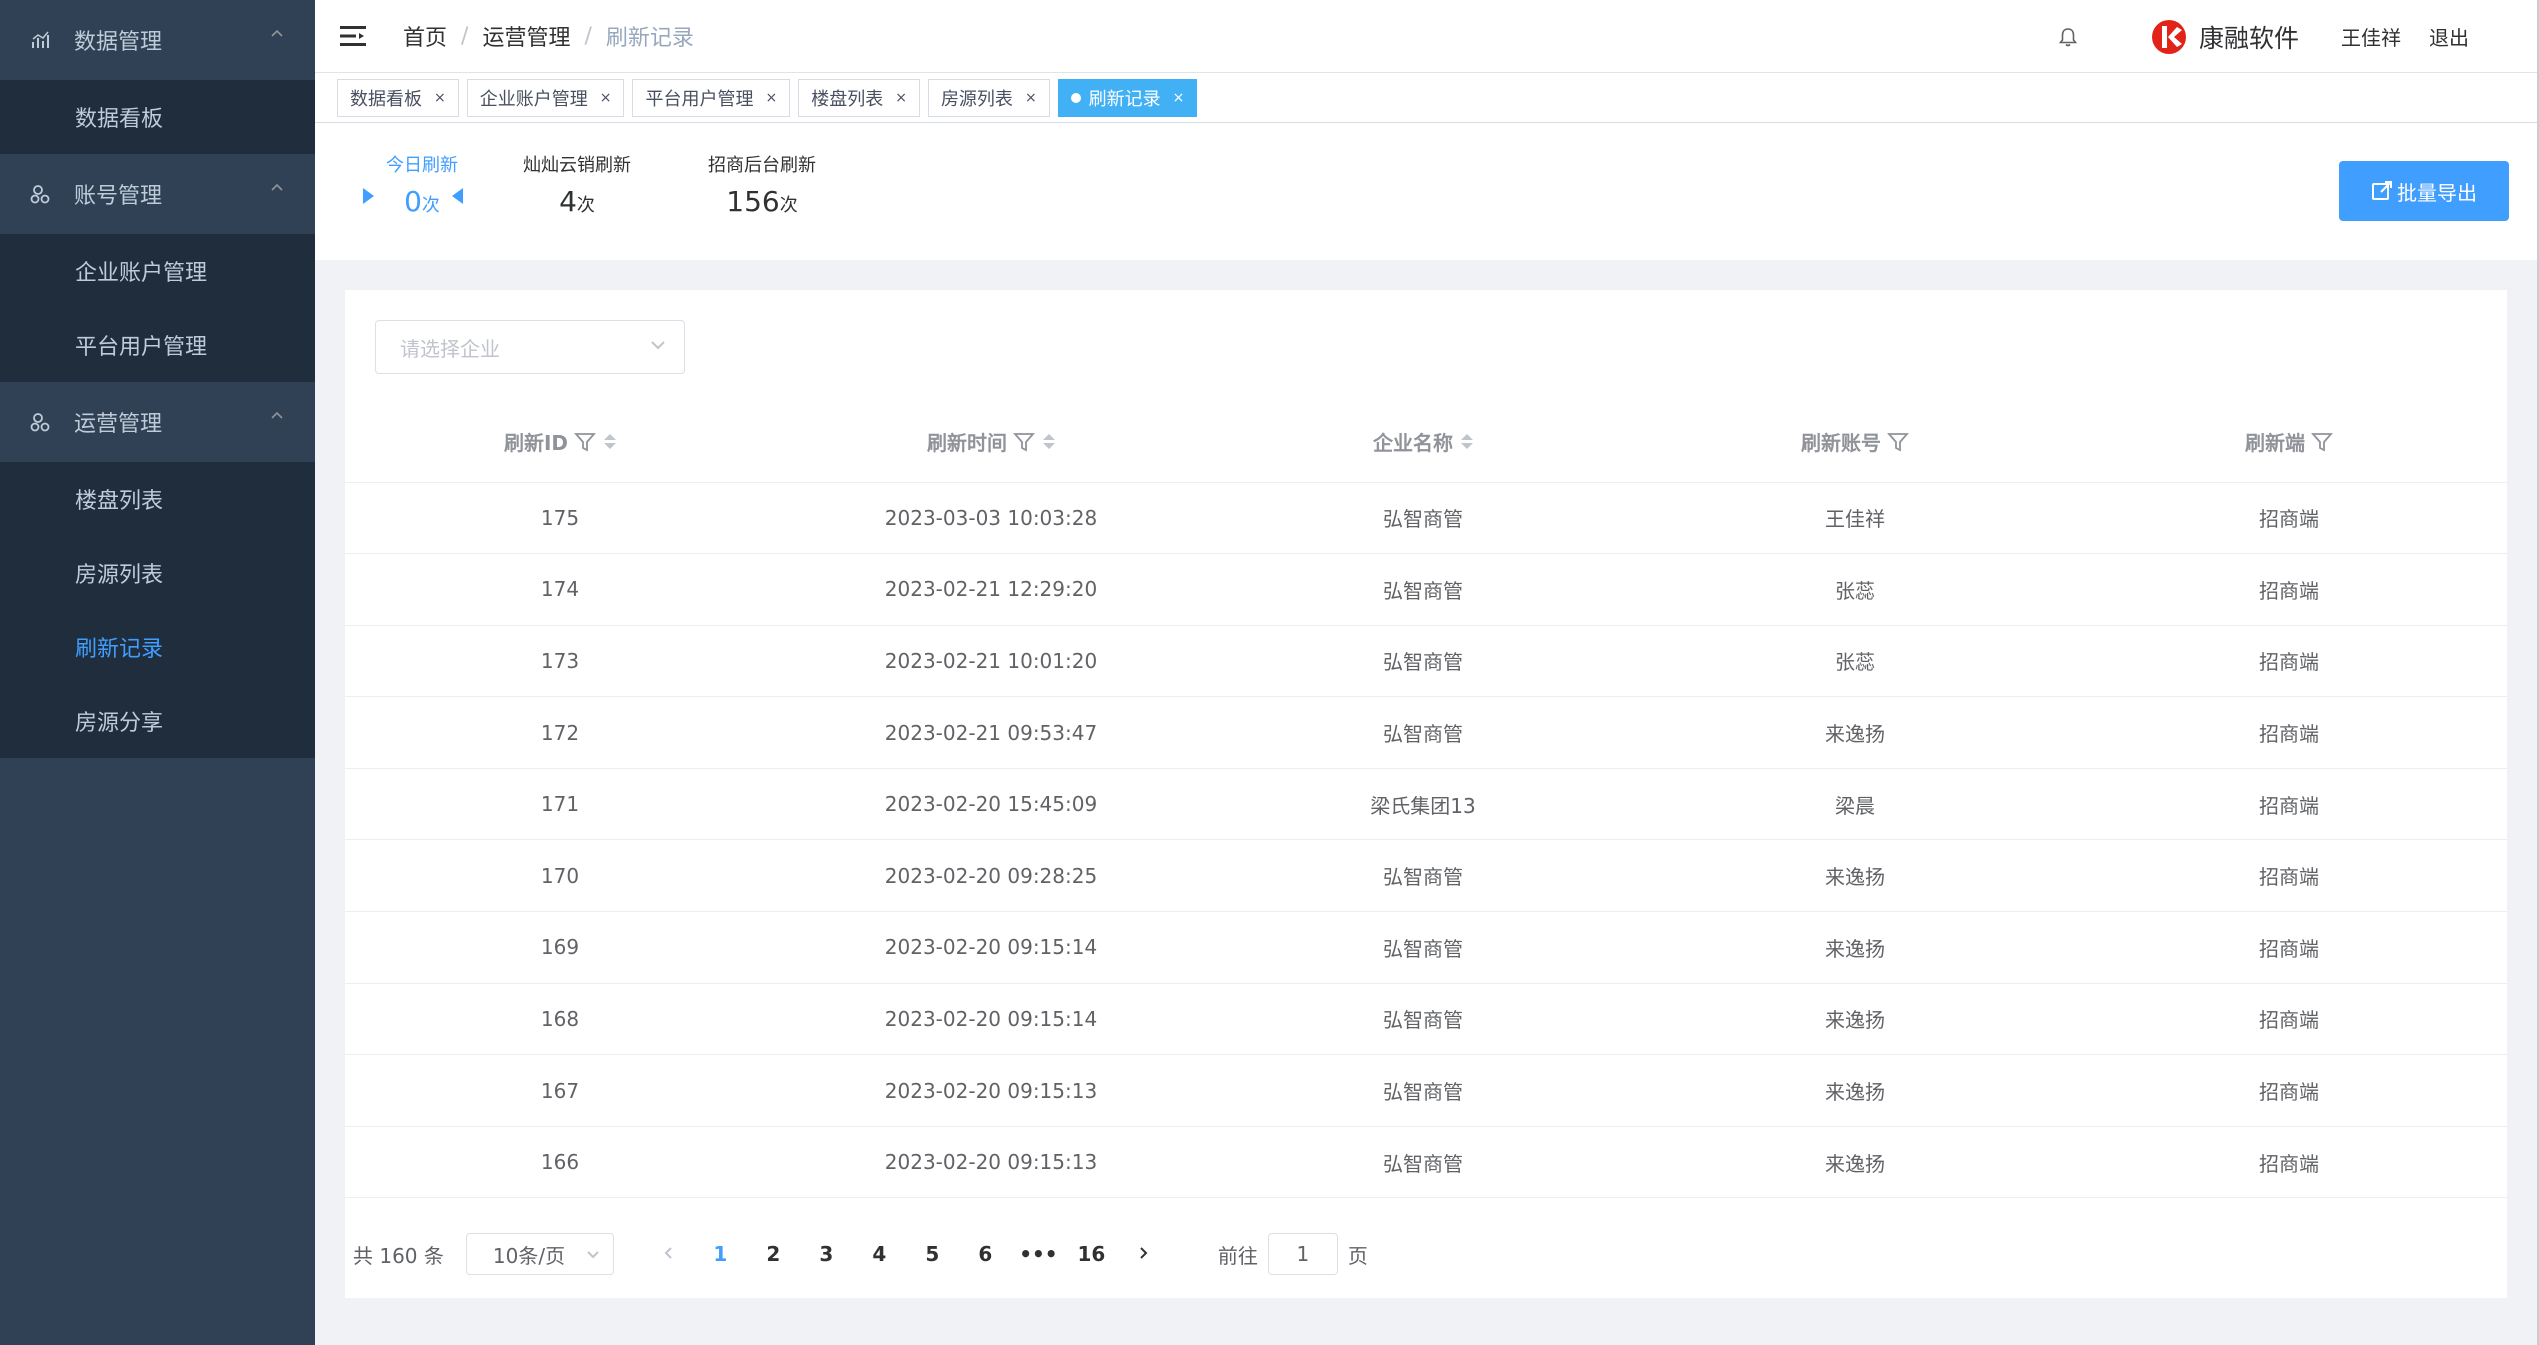 Image resolution: width=2539 pixels, height=1345 pixels. What do you see at coordinates (976, 99) in the screenshot?
I see `tag-tab-label: 房源列表` at bounding box center [976, 99].